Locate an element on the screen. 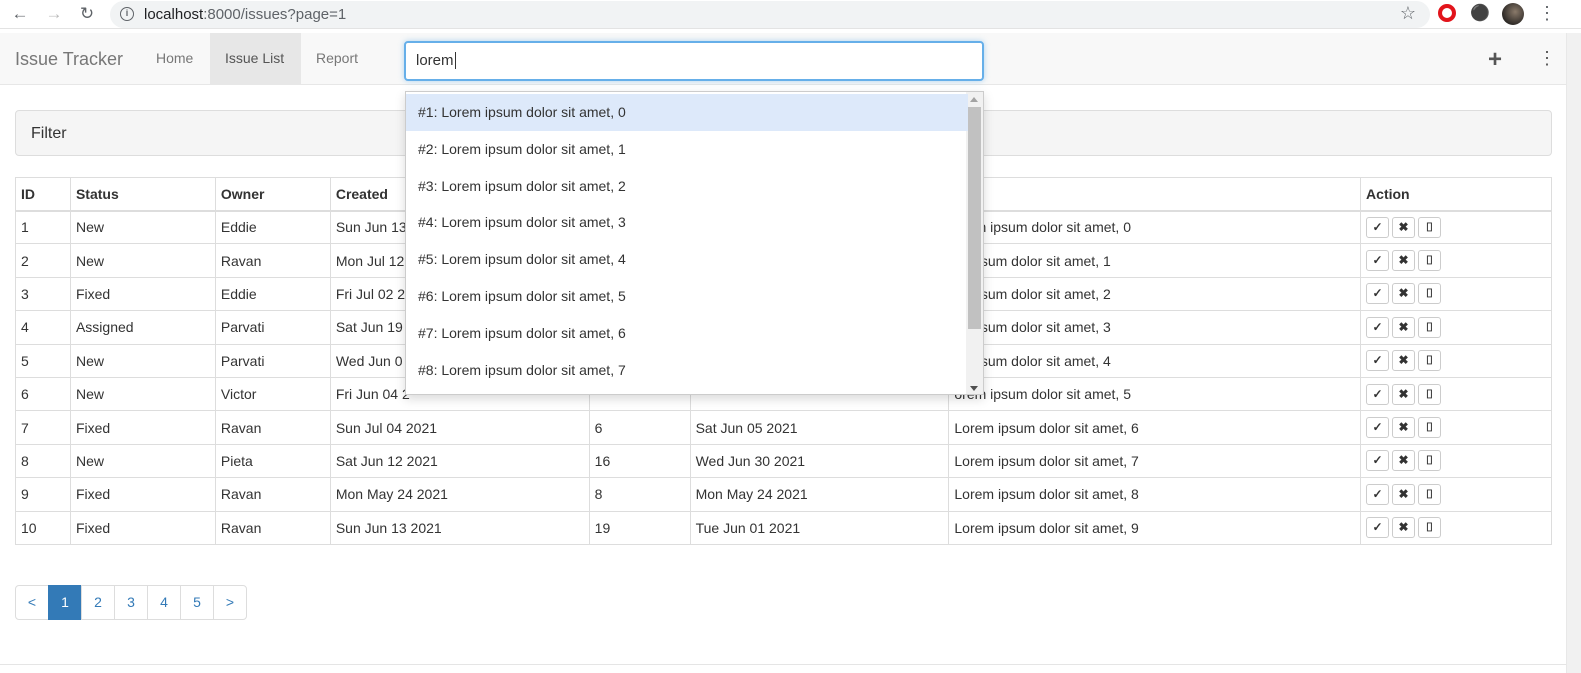 This screenshot has height=673, width=1581. cell-id: 3 is located at coordinates (43, 294).